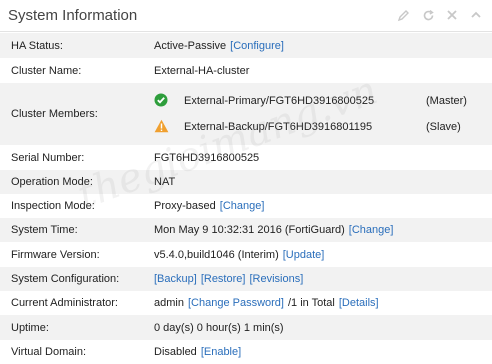 The width and height of the screenshot is (492, 364). What do you see at coordinates (44, 230) in the screenshot?
I see `system-time-label: System Time:` at bounding box center [44, 230].